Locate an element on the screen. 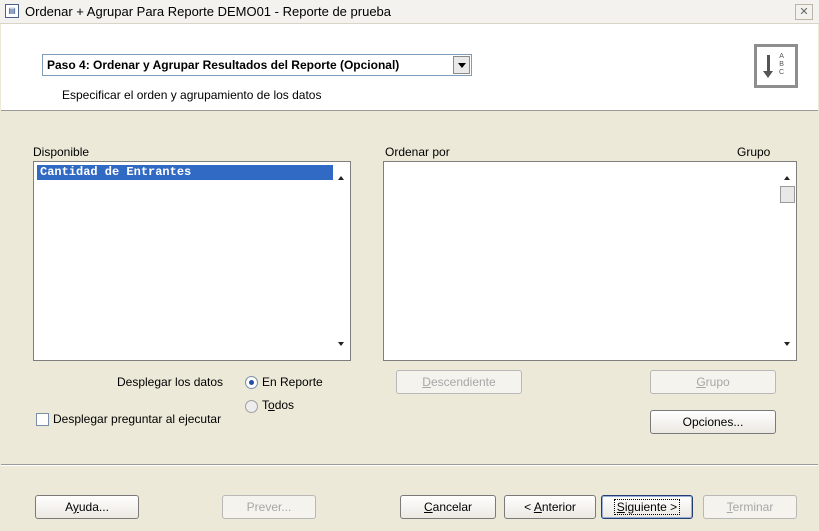 The width and height of the screenshot is (819, 531). available-list: Cantidad de Entrantes is located at coordinates (192, 261).